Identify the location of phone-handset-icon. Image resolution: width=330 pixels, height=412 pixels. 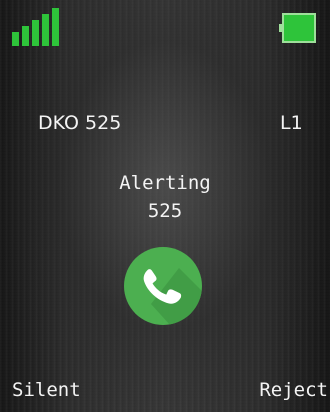
(163, 286).